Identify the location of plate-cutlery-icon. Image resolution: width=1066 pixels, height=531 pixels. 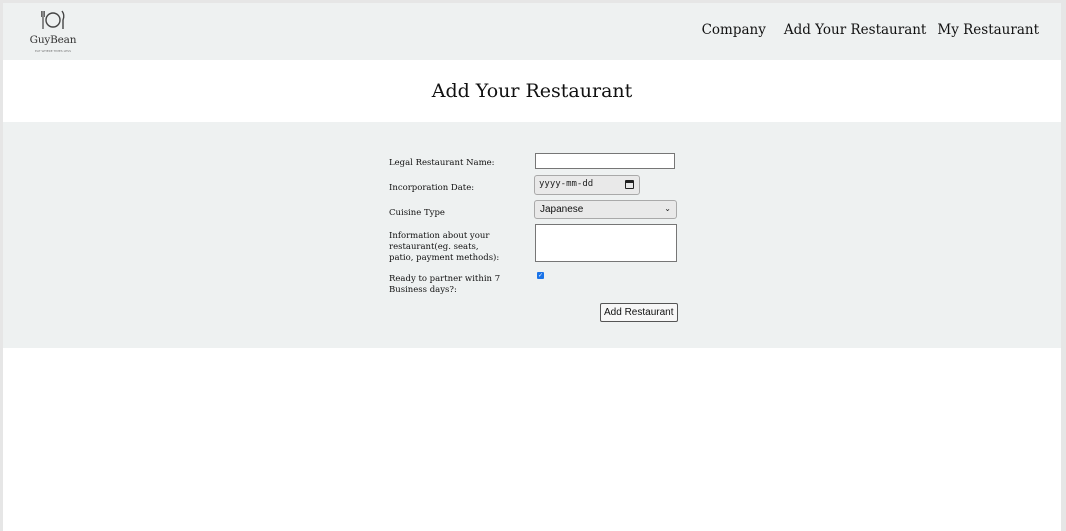
(53, 19).